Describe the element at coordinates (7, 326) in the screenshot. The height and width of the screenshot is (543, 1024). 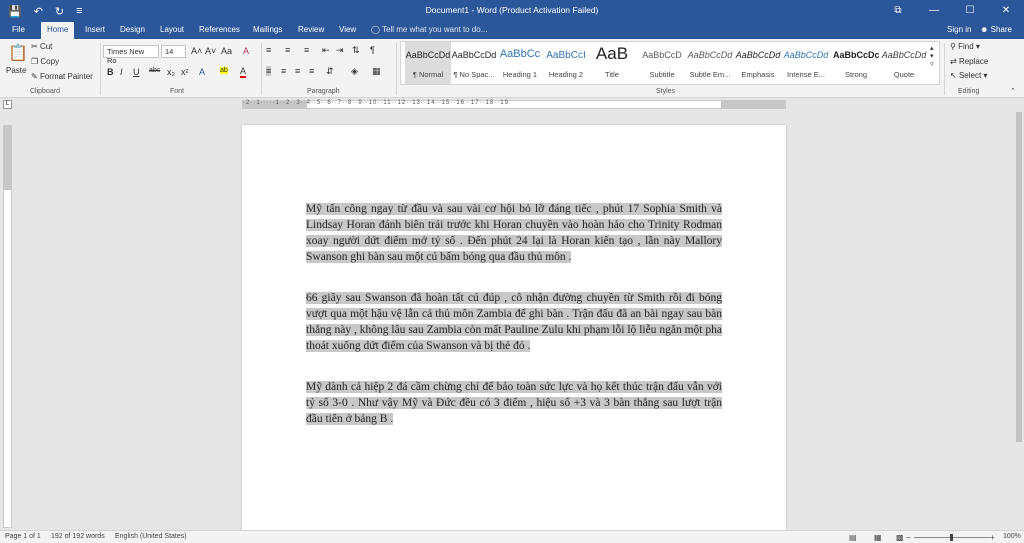
I see `vertical-ruler` at that location.